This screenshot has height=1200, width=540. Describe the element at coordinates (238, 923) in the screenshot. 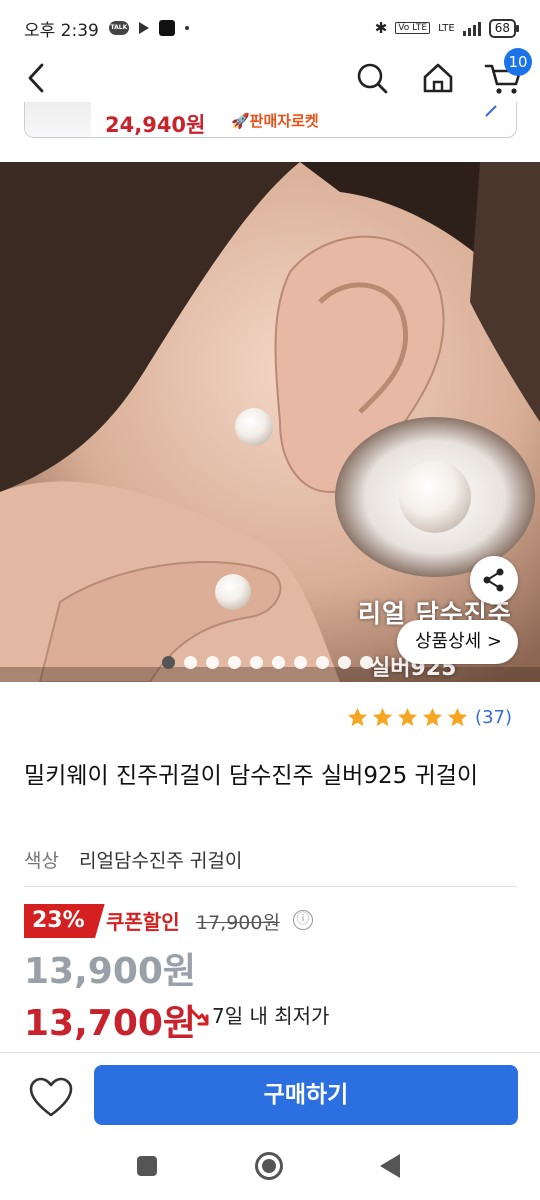

I see `original-price: 17,900원` at that location.